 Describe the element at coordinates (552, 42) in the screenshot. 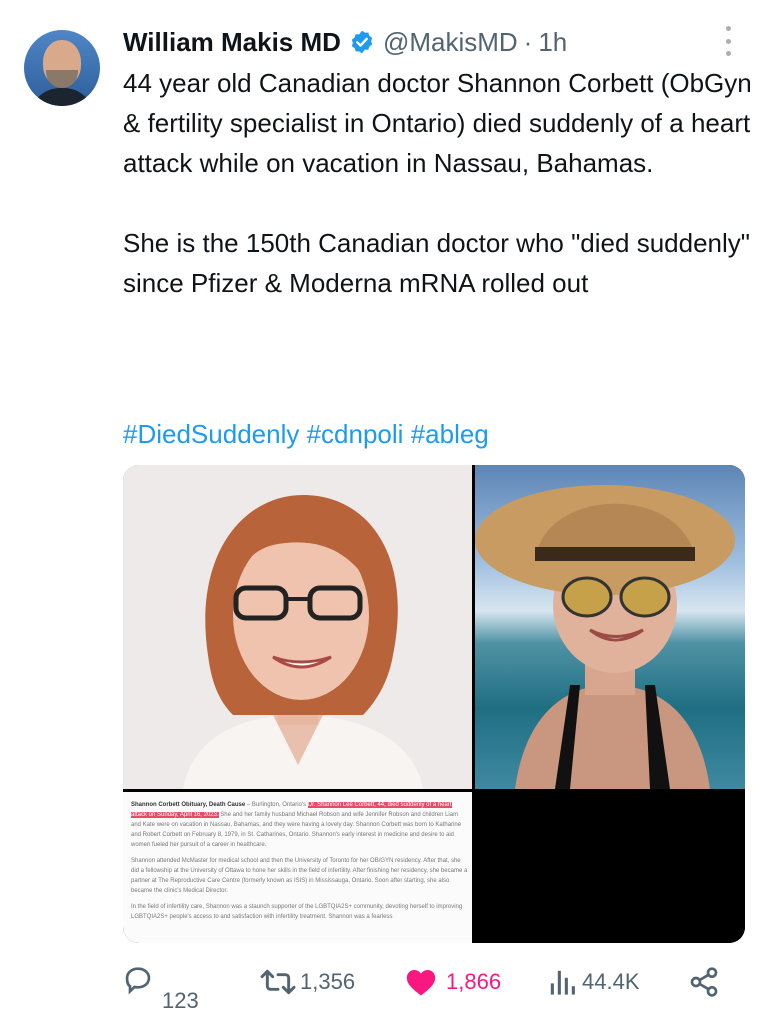

I see `tweet-time: 1h` at that location.